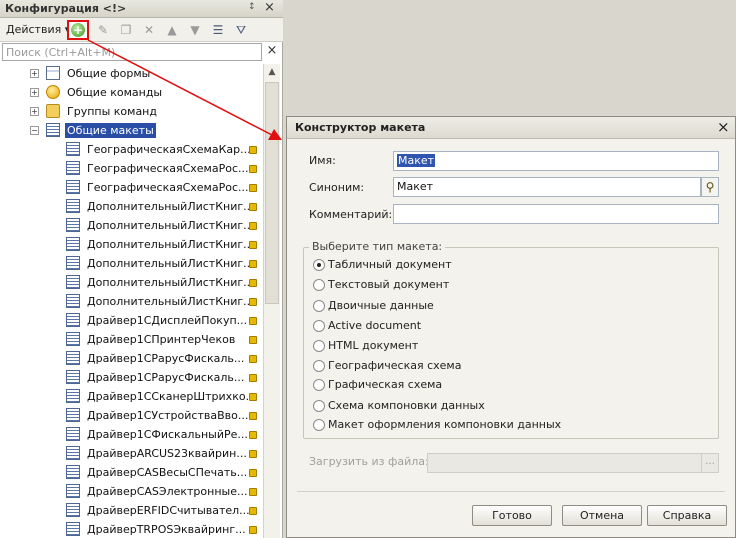  What do you see at coordinates (602, 515) in the screenshot?
I see `cancel-button: Отмена` at bounding box center [602, 515].